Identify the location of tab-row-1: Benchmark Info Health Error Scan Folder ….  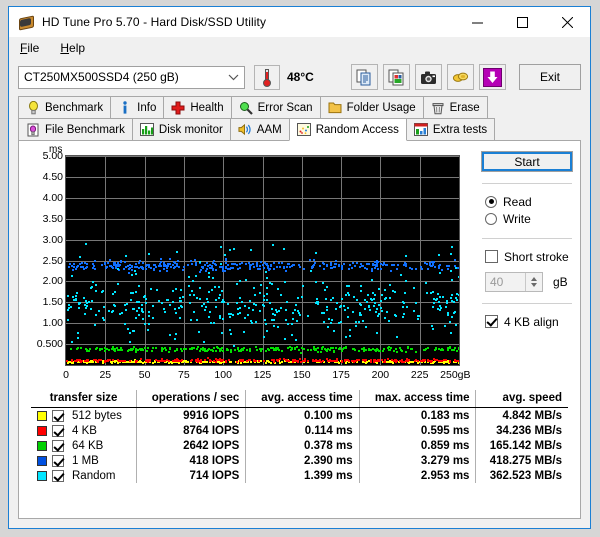
(299, 107).